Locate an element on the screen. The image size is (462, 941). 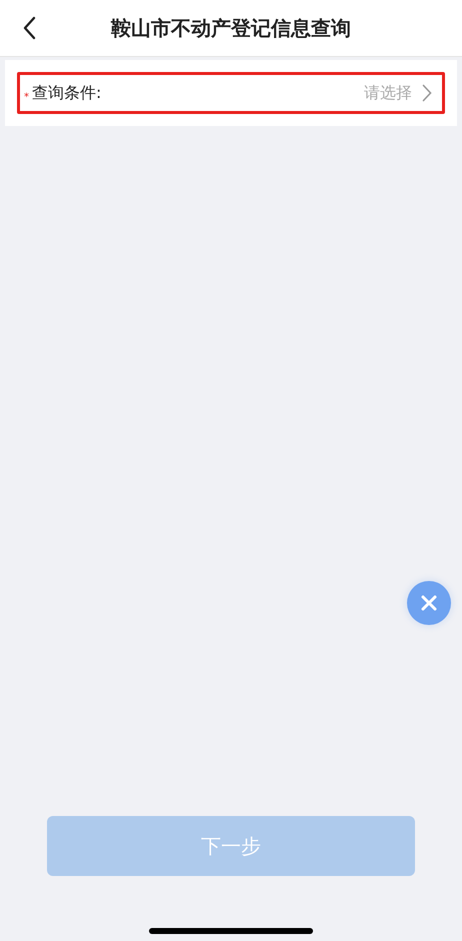
back-icon is located at coordinates (29, 28).